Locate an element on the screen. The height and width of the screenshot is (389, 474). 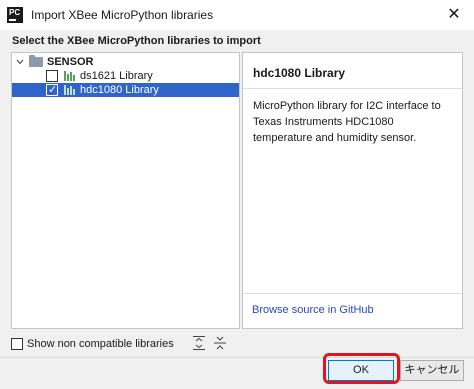
tree-item-ds1621: ds1621 Library is located at coordinates (125, 76).